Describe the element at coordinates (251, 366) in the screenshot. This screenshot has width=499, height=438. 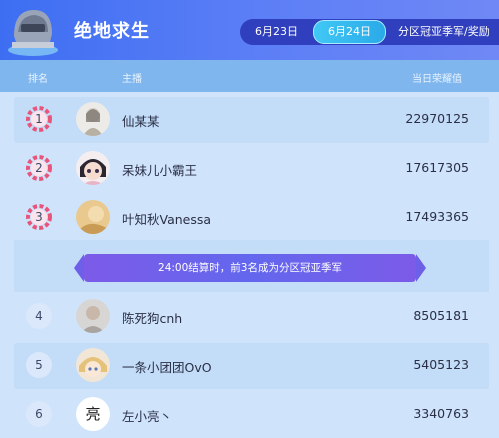
I see `table-row: 5 一条小团团OvO 5405123` at that location.